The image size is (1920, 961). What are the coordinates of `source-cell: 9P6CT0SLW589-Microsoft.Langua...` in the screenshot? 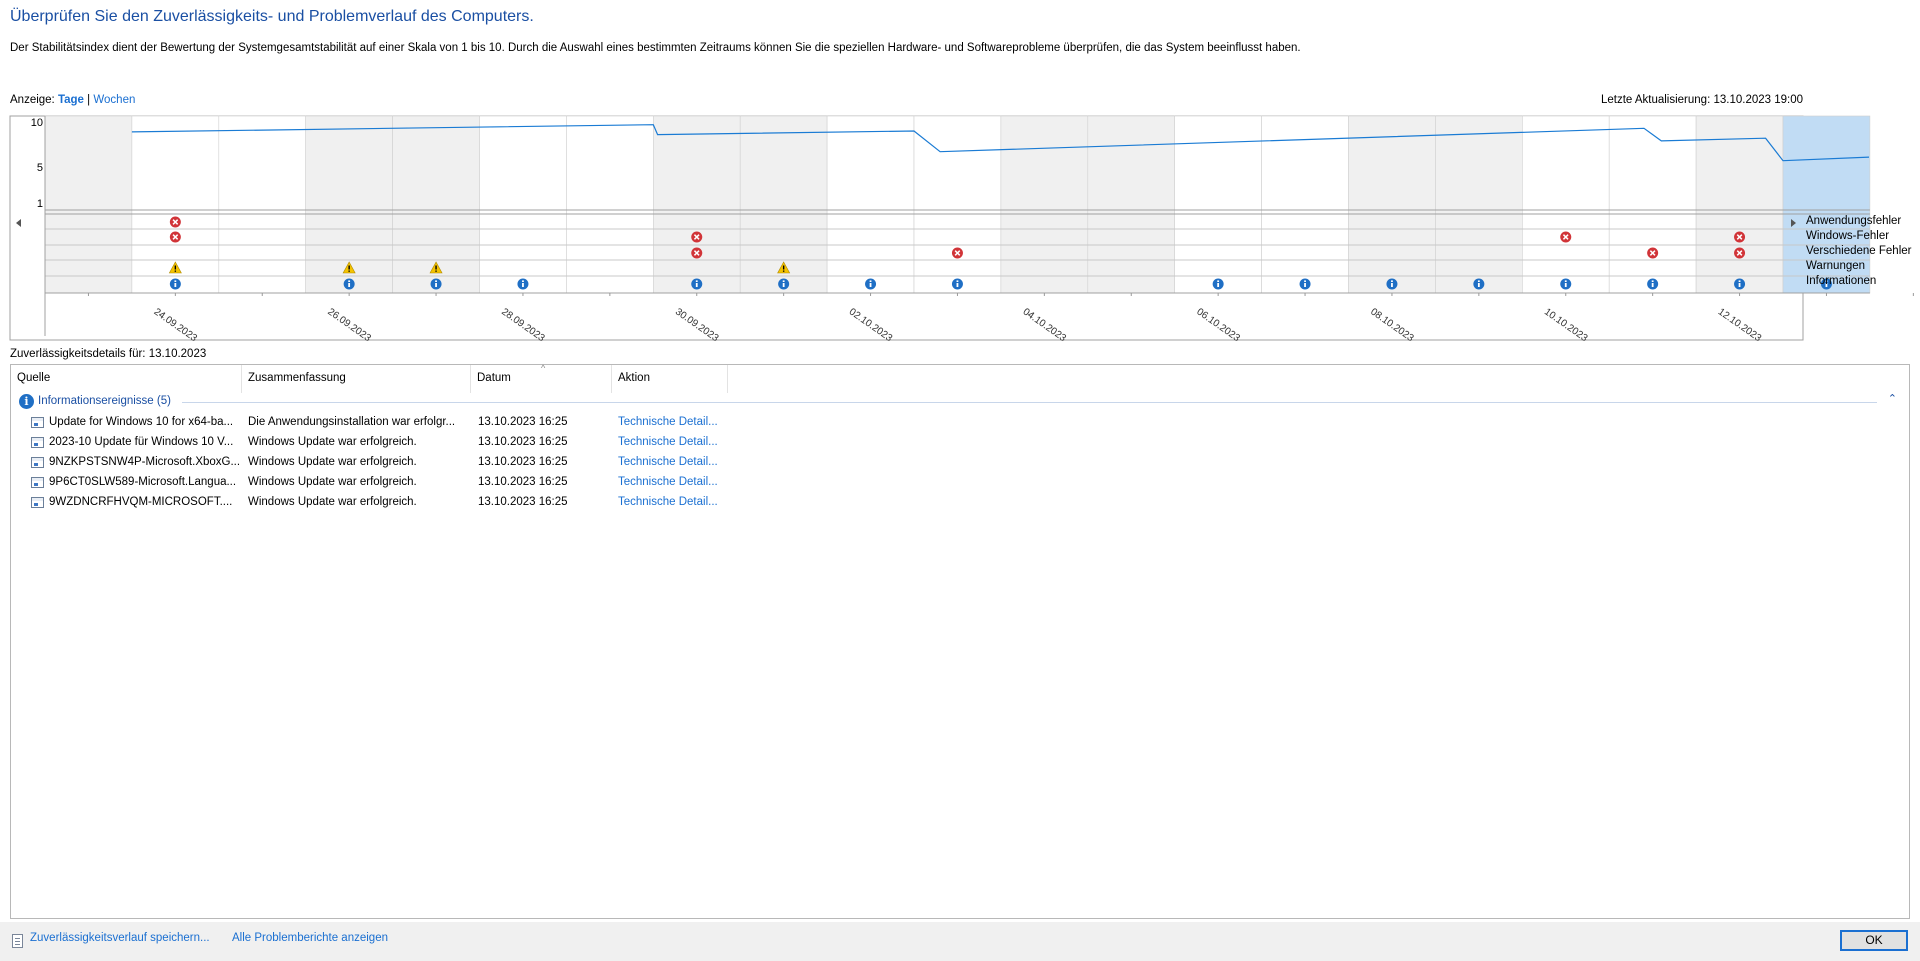 It's located at (143, 482).